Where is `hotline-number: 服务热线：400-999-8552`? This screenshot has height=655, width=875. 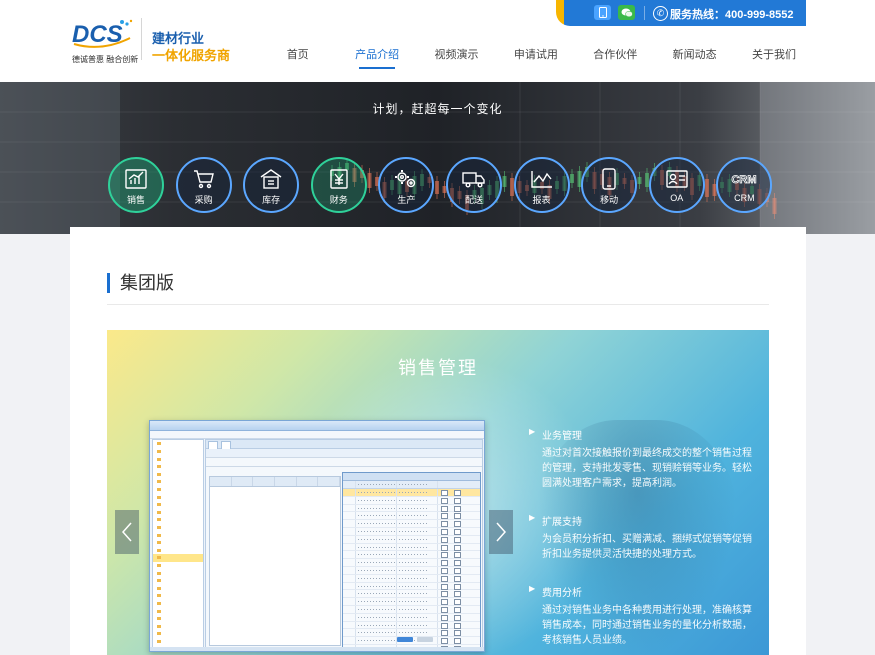
hotline-number: 服务热线：400-999-8552 is located at coordinates (732, 15).